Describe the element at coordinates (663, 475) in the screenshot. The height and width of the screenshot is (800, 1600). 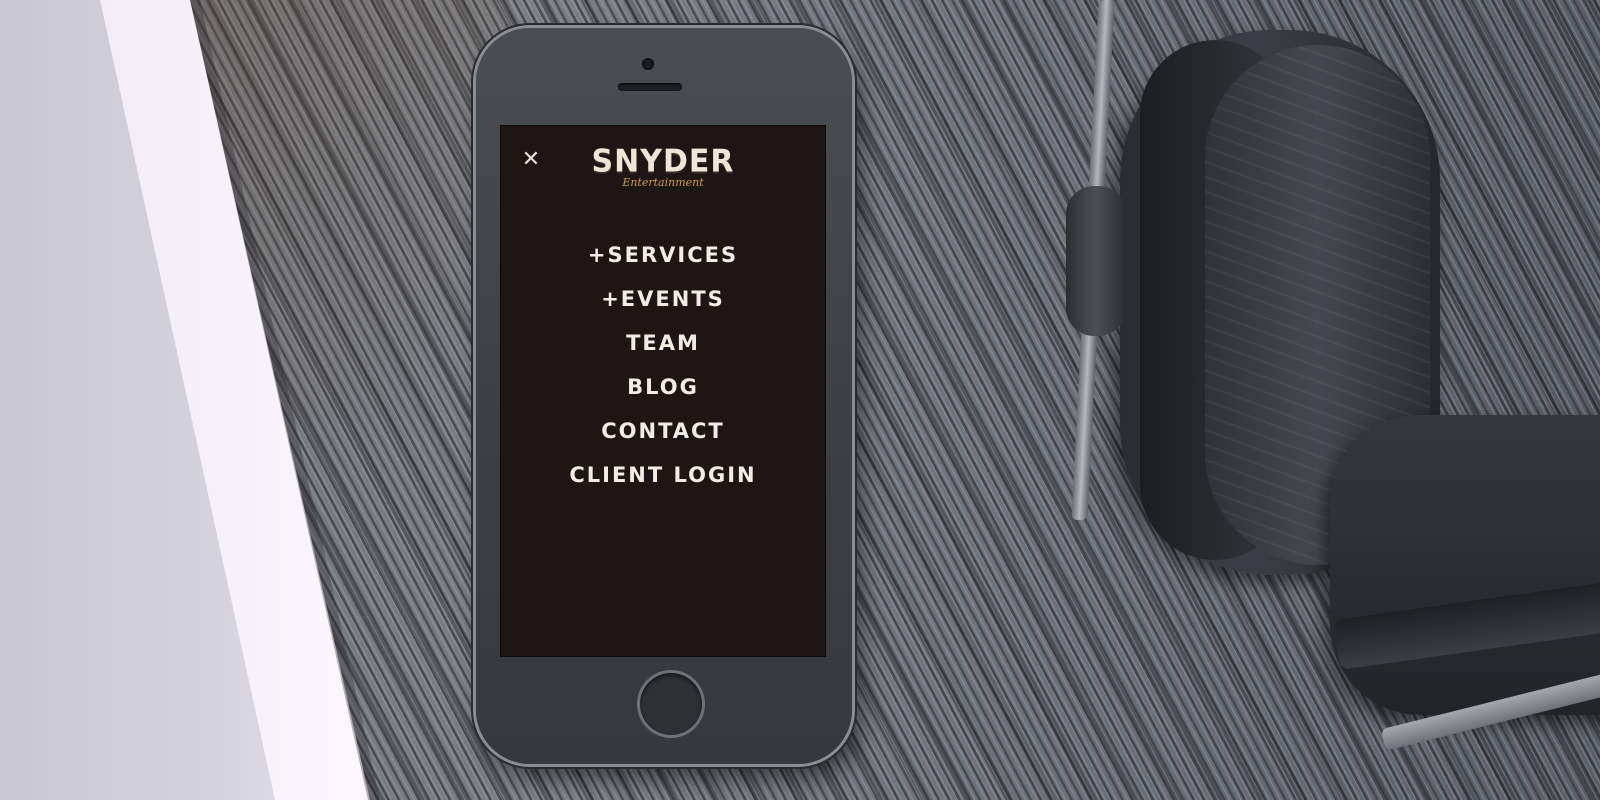
I see `menu-item-client-login: CLIENT LOGIN` at that location.